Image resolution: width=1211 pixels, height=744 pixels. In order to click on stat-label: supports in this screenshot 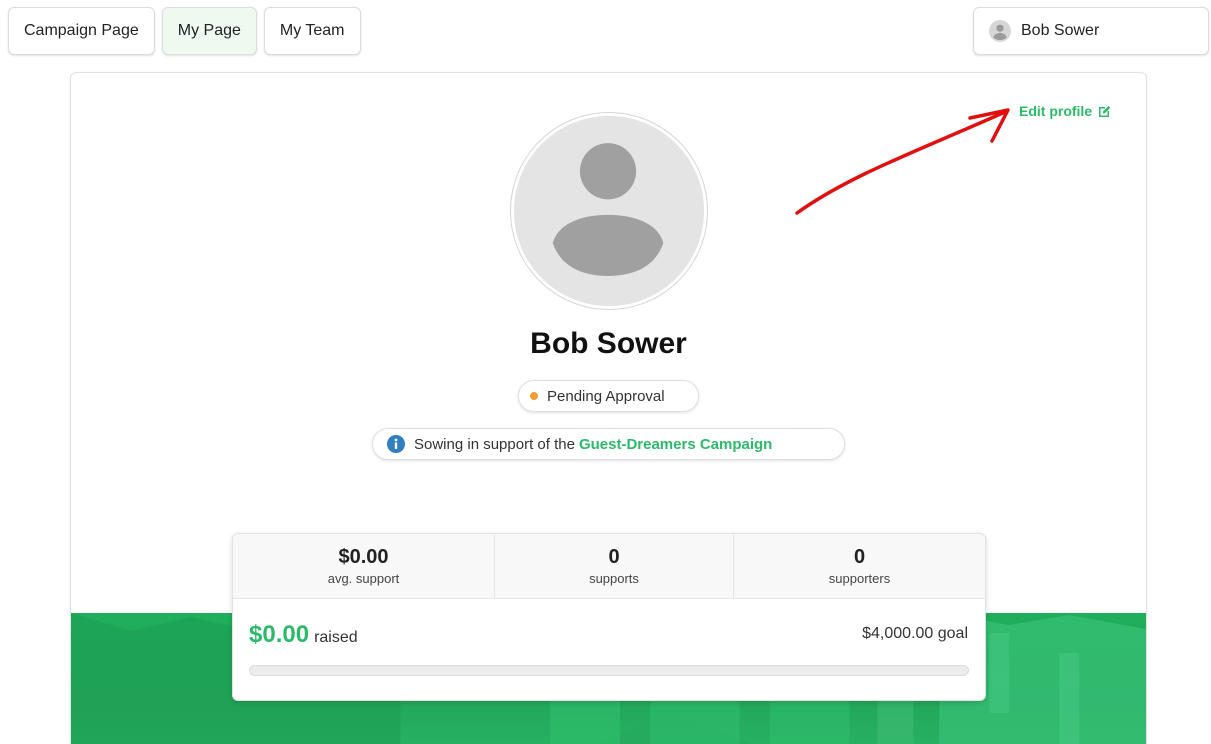, I will do `click(614, 578)`.